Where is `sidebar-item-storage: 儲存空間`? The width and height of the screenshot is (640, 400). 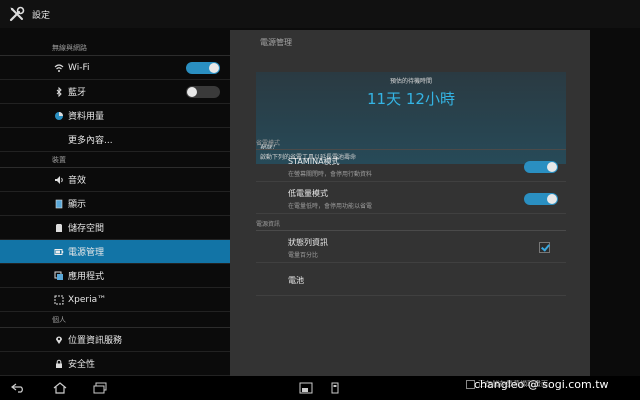
sidebar-item-storage: 儲存空間 is located at coordinates (115, 228).